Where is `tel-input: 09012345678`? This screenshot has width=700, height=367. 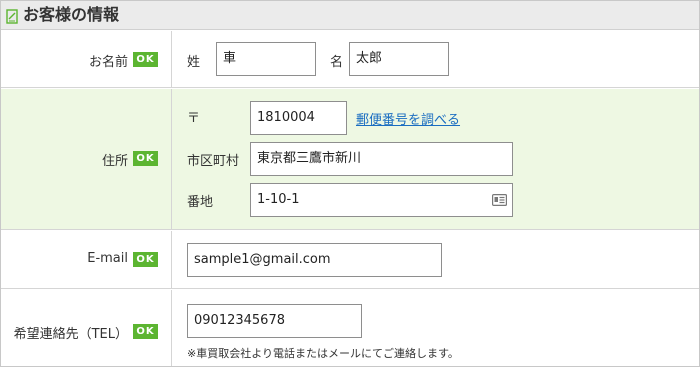 tel-input: 09012345678 is located at coordinates (274, 321).